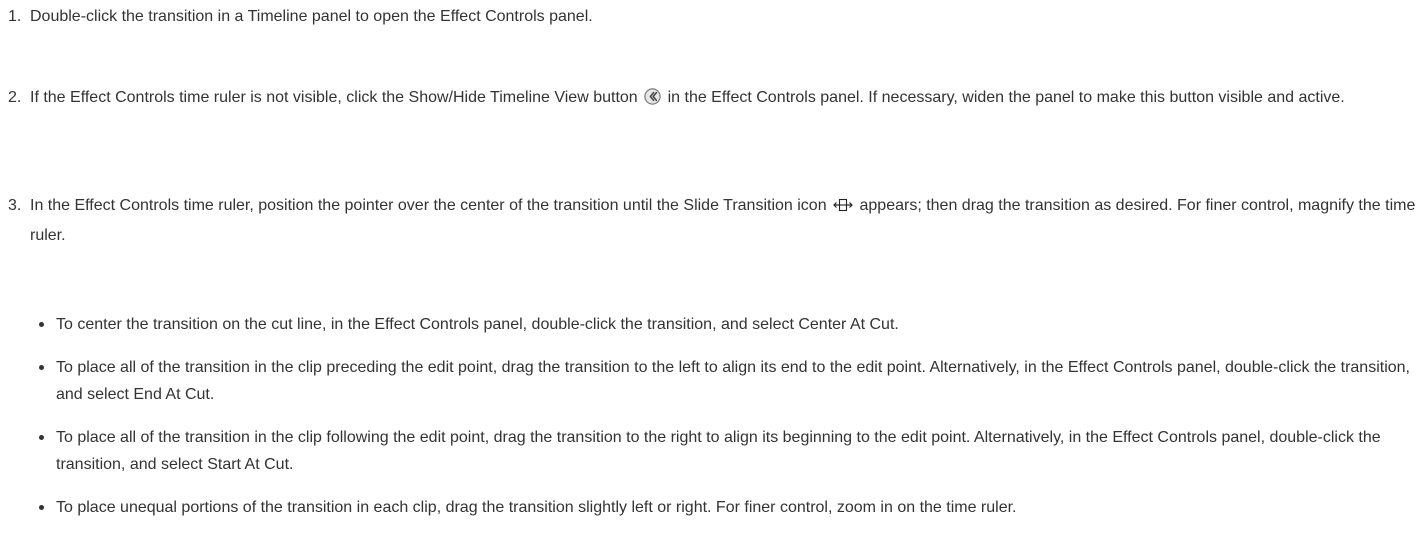 This screenshot has height=537, width=1428. What do you see at coordinates (652, 100) in the screenshot?
I see `show-hide-timeline-view-icon` at bounding box center [652, 100].